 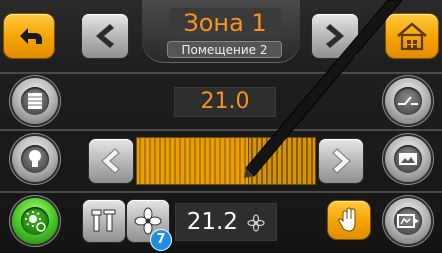 I want to click on back-button, so click(x=29, y=36).